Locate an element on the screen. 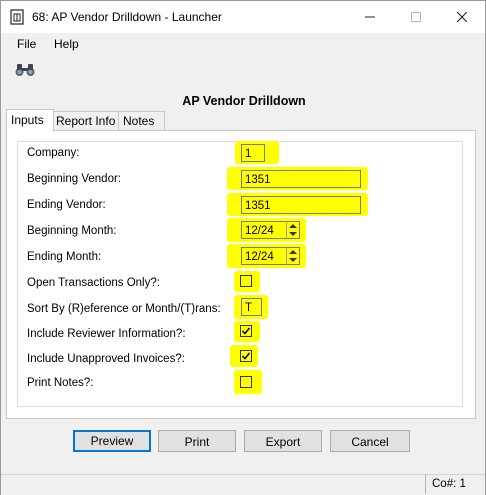 This screenshot has width=486, height=495. maximize-button is located at coordinates (416, 17).